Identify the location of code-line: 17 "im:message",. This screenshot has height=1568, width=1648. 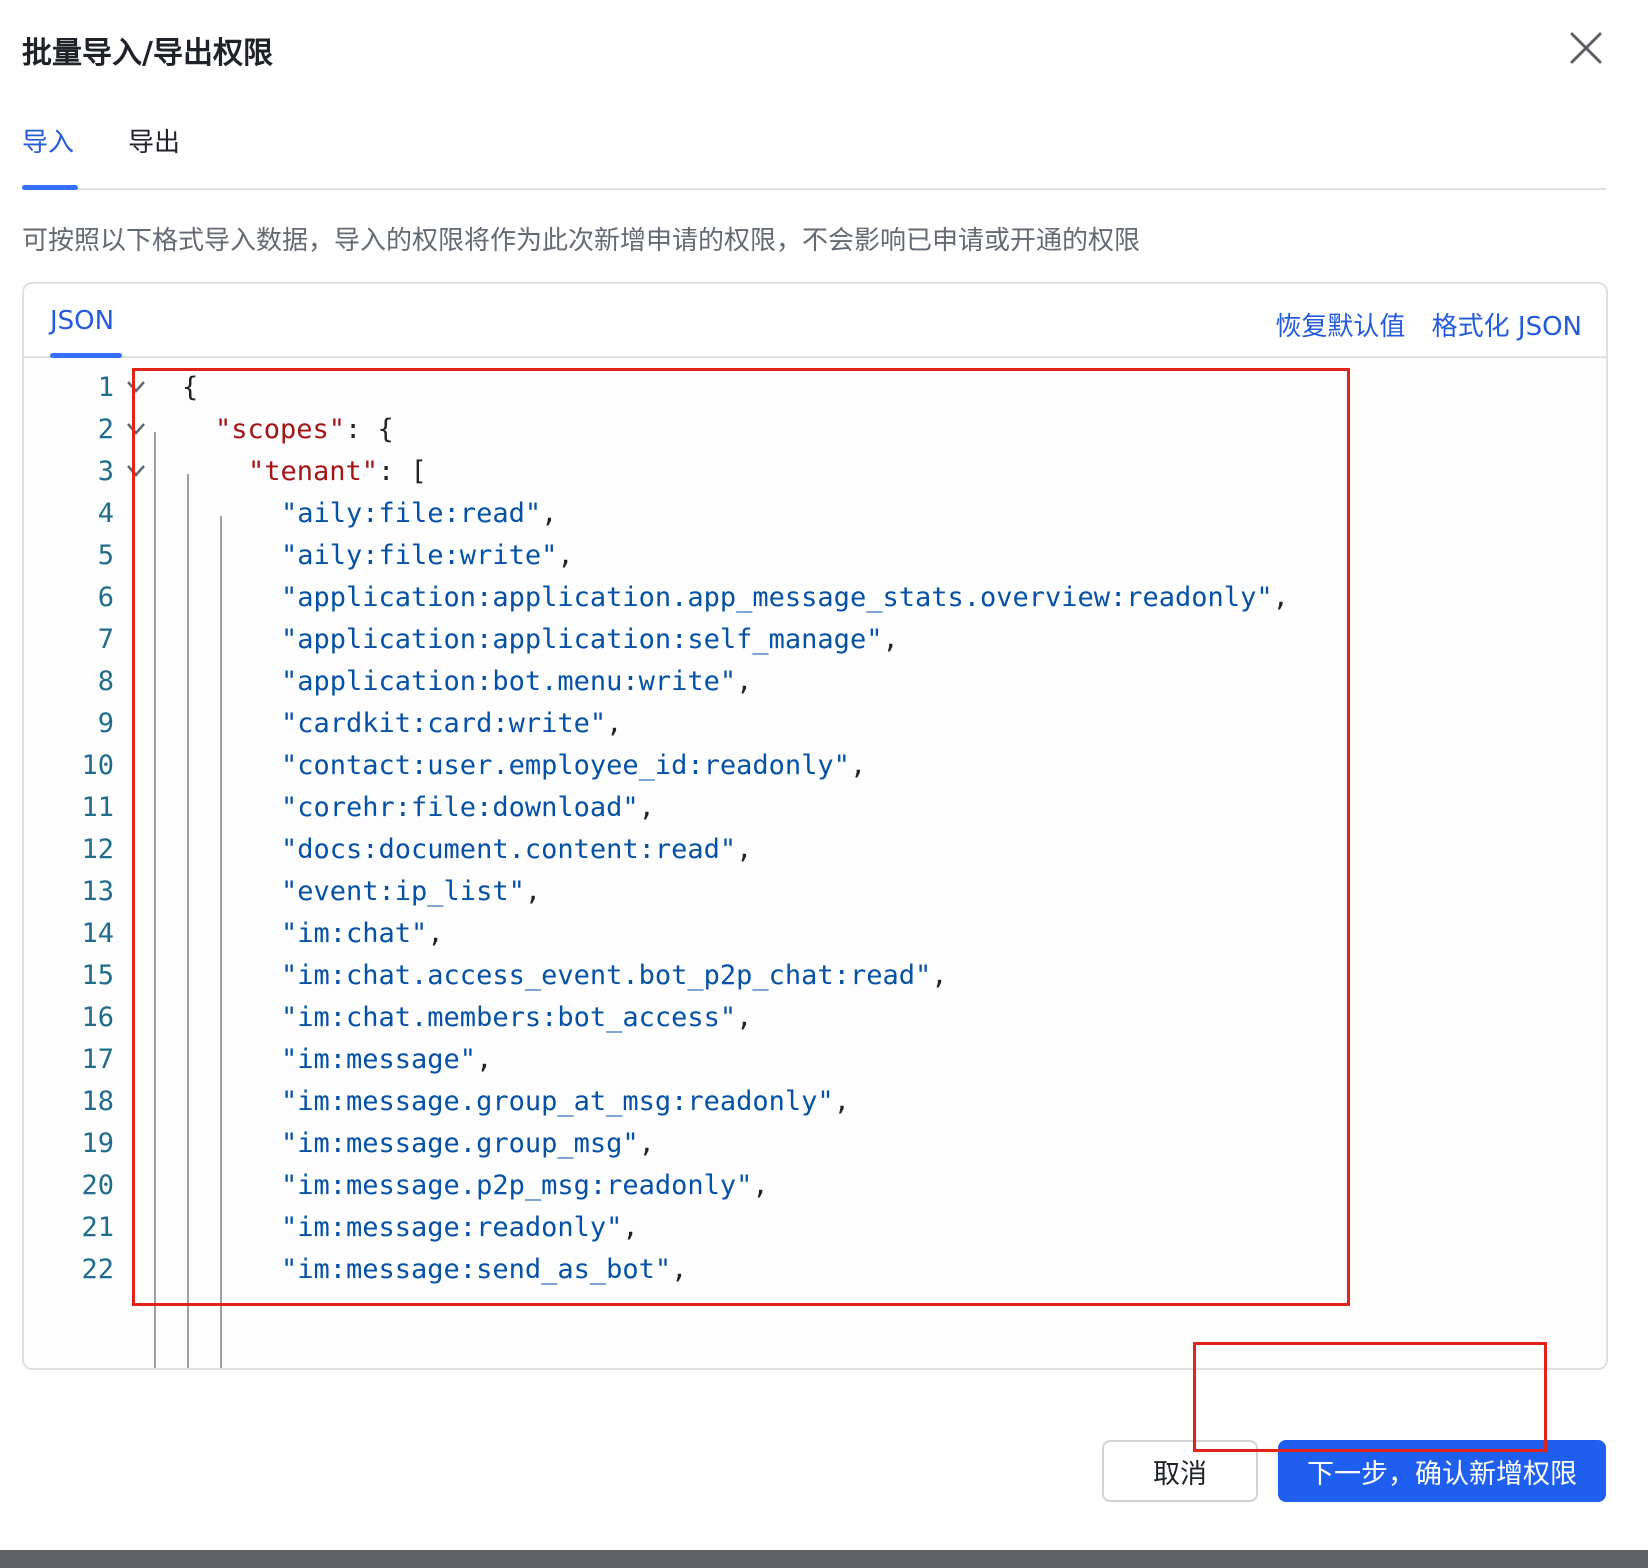
(815, 1060).